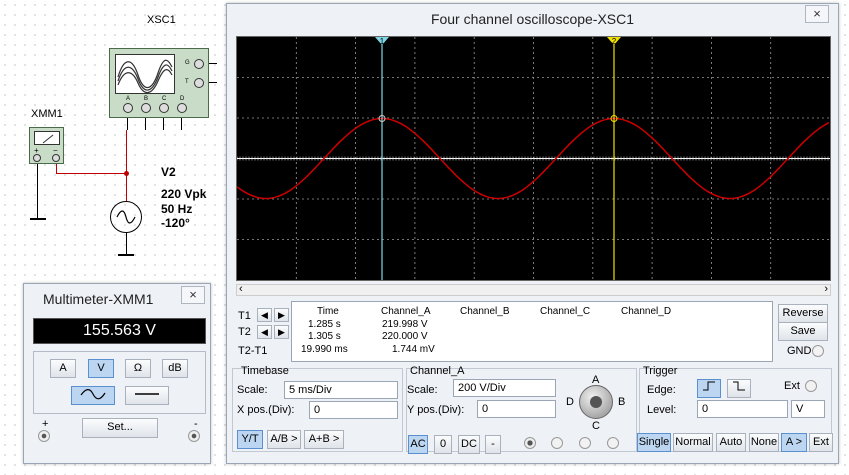 Image resolution: width=849 pixels, height=475 pixels. Describe the element at coordinates (161, 20) in the screenshot. I see `xsc1-label: XSC1` at that location.